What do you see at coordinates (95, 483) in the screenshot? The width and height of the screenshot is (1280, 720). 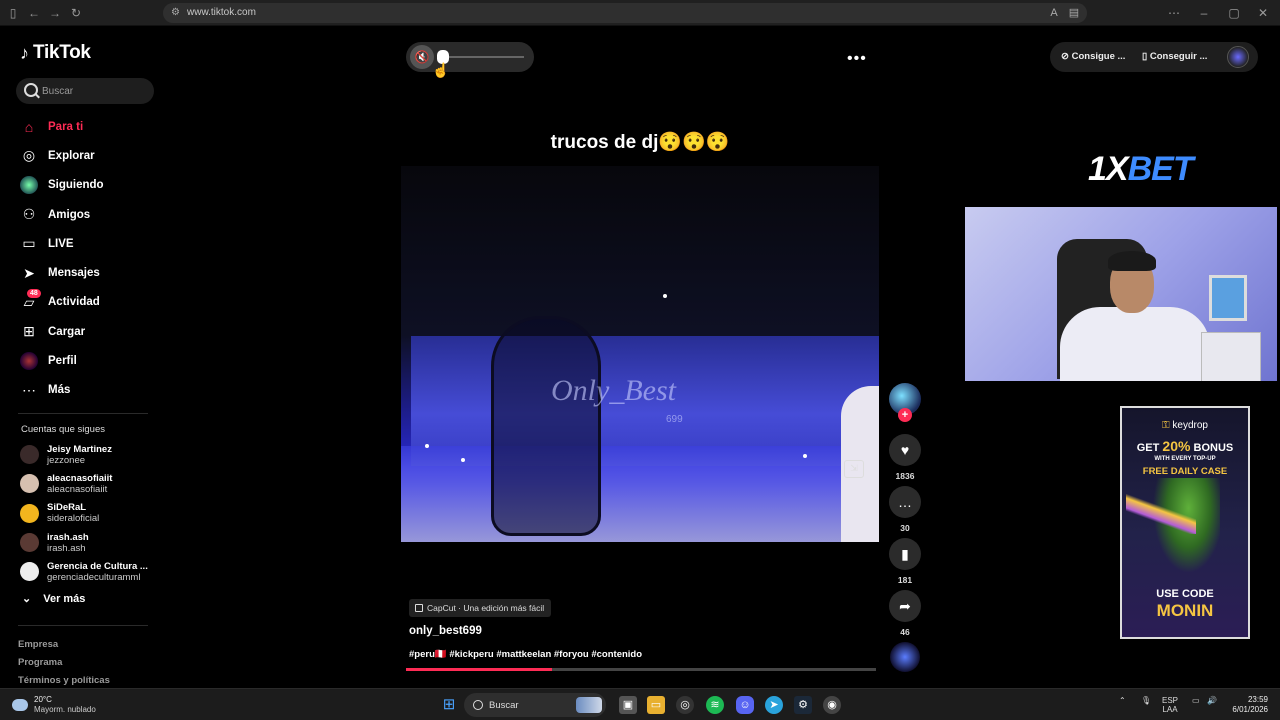 I see `following-item: aleacnasofiaiit aleacnasofiaiit` at bounding box center [95, 483].